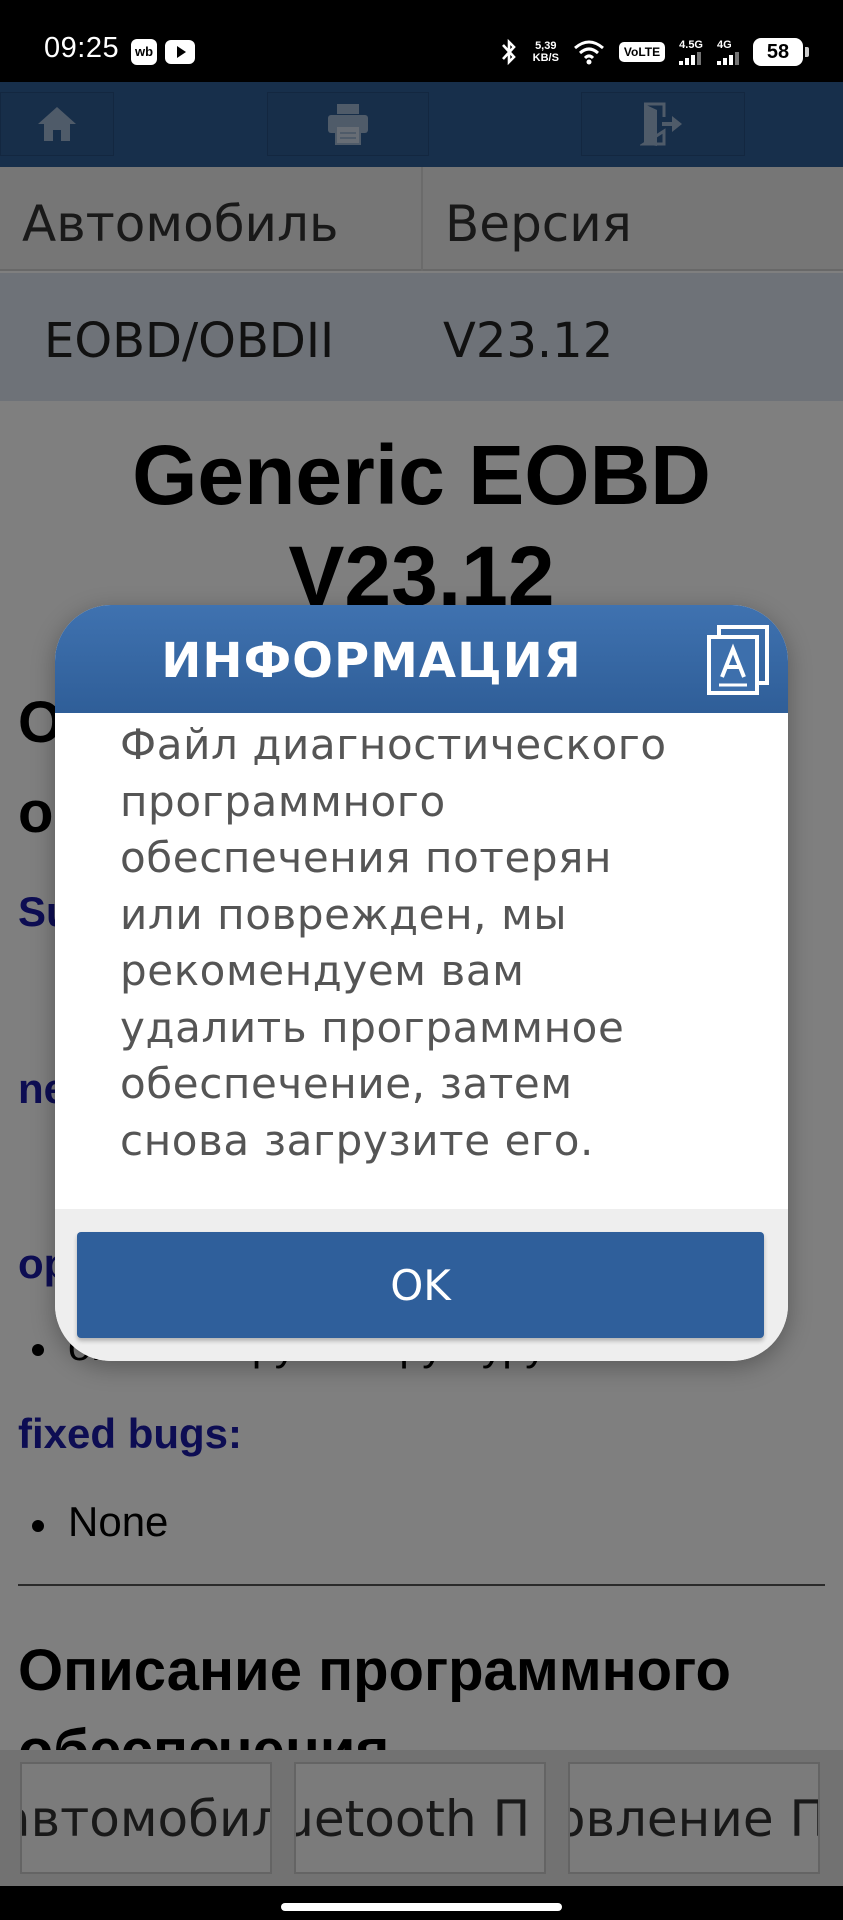 Image resolution: width=843 pixels, height=1920 pixels. Describe the element at coordinates (642, 52) in the screenshot. I see `volte-badge: VoLTE` at that location.